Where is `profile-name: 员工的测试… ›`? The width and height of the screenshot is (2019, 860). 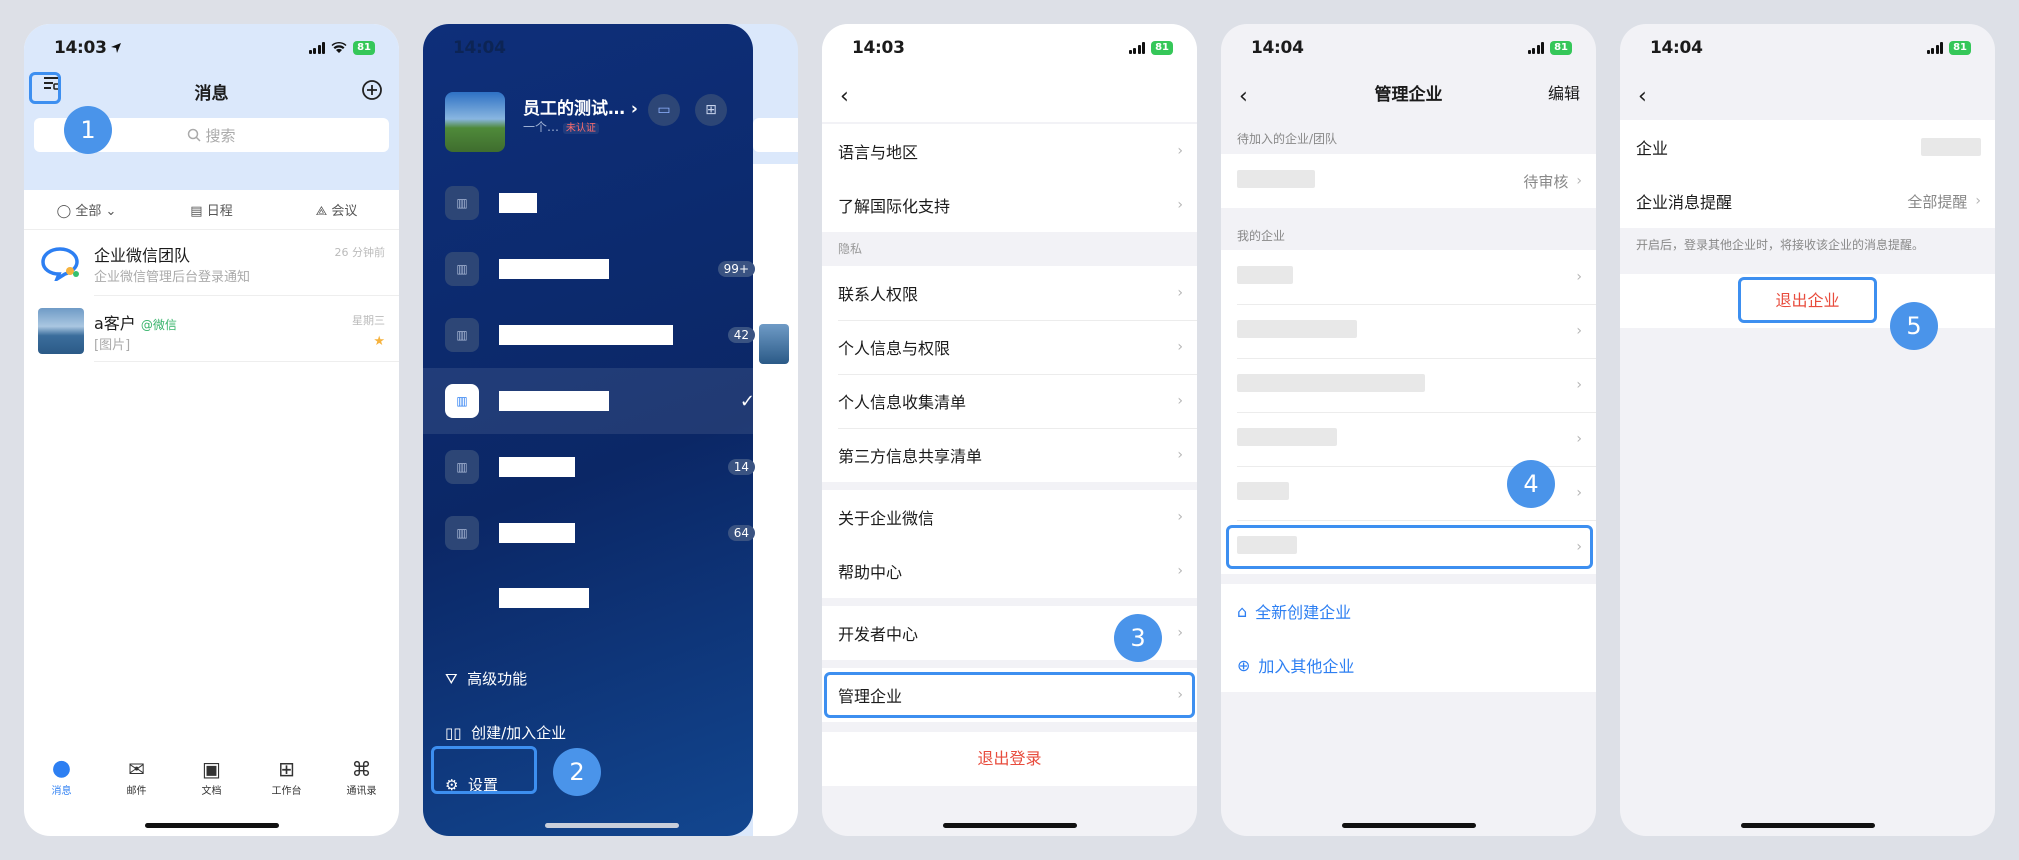
profile-name: 员工的测试… › is located at coordinates (580, 106).